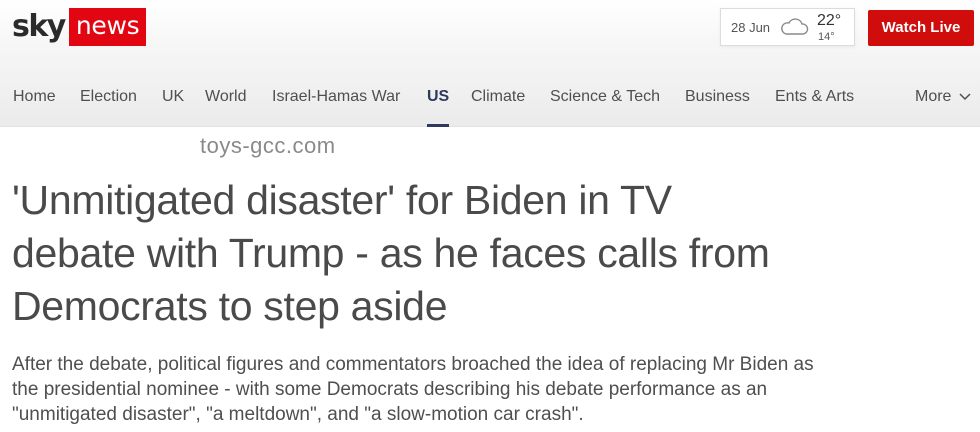 The image size is (980, 432). Describe the element at coordinates (795, 26) in the screenshot. I see `cloud-icon` at that location.